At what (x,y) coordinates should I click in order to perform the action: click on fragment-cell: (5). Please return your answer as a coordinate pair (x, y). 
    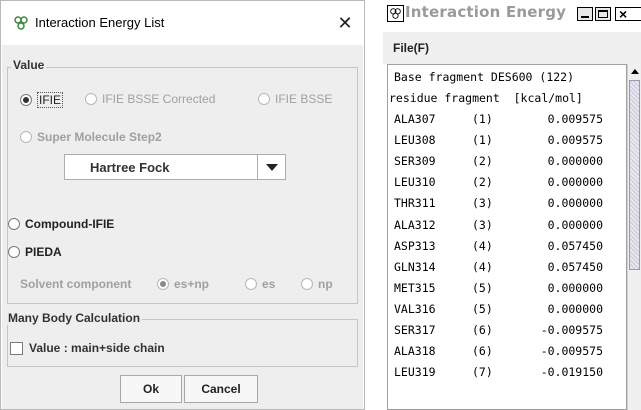
    Looking at the image, I should click on (482, 287).